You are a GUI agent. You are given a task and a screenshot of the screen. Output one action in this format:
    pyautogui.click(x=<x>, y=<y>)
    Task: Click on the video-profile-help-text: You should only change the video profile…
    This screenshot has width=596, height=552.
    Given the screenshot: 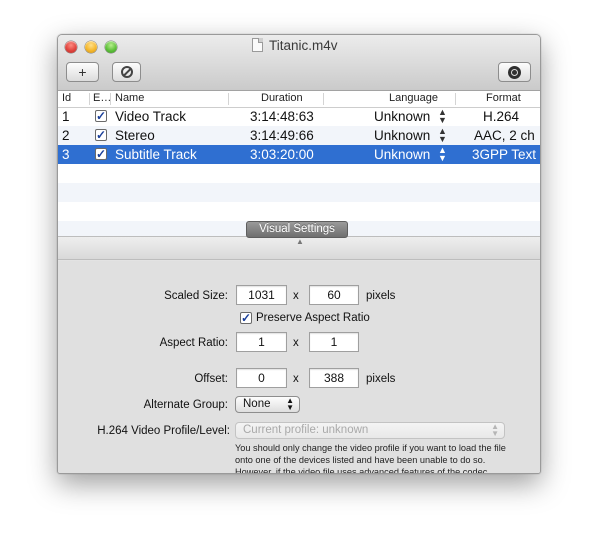 What is the action you would take?
    pyautogui.click(x=370, y=458)
    